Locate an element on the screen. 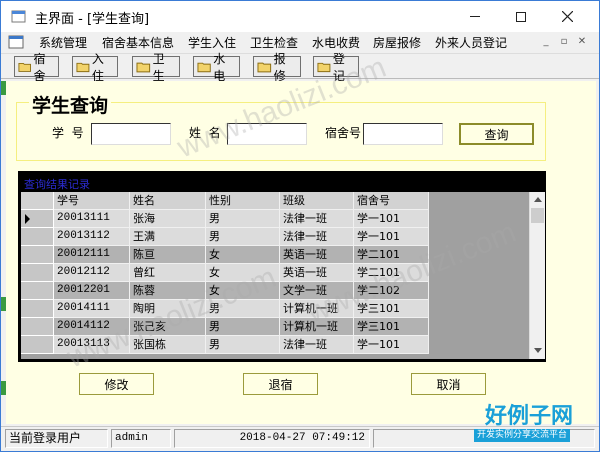 The height and width of the screenshot is (452, 600). scroll-down-icon is located at coordinates (538, 350).